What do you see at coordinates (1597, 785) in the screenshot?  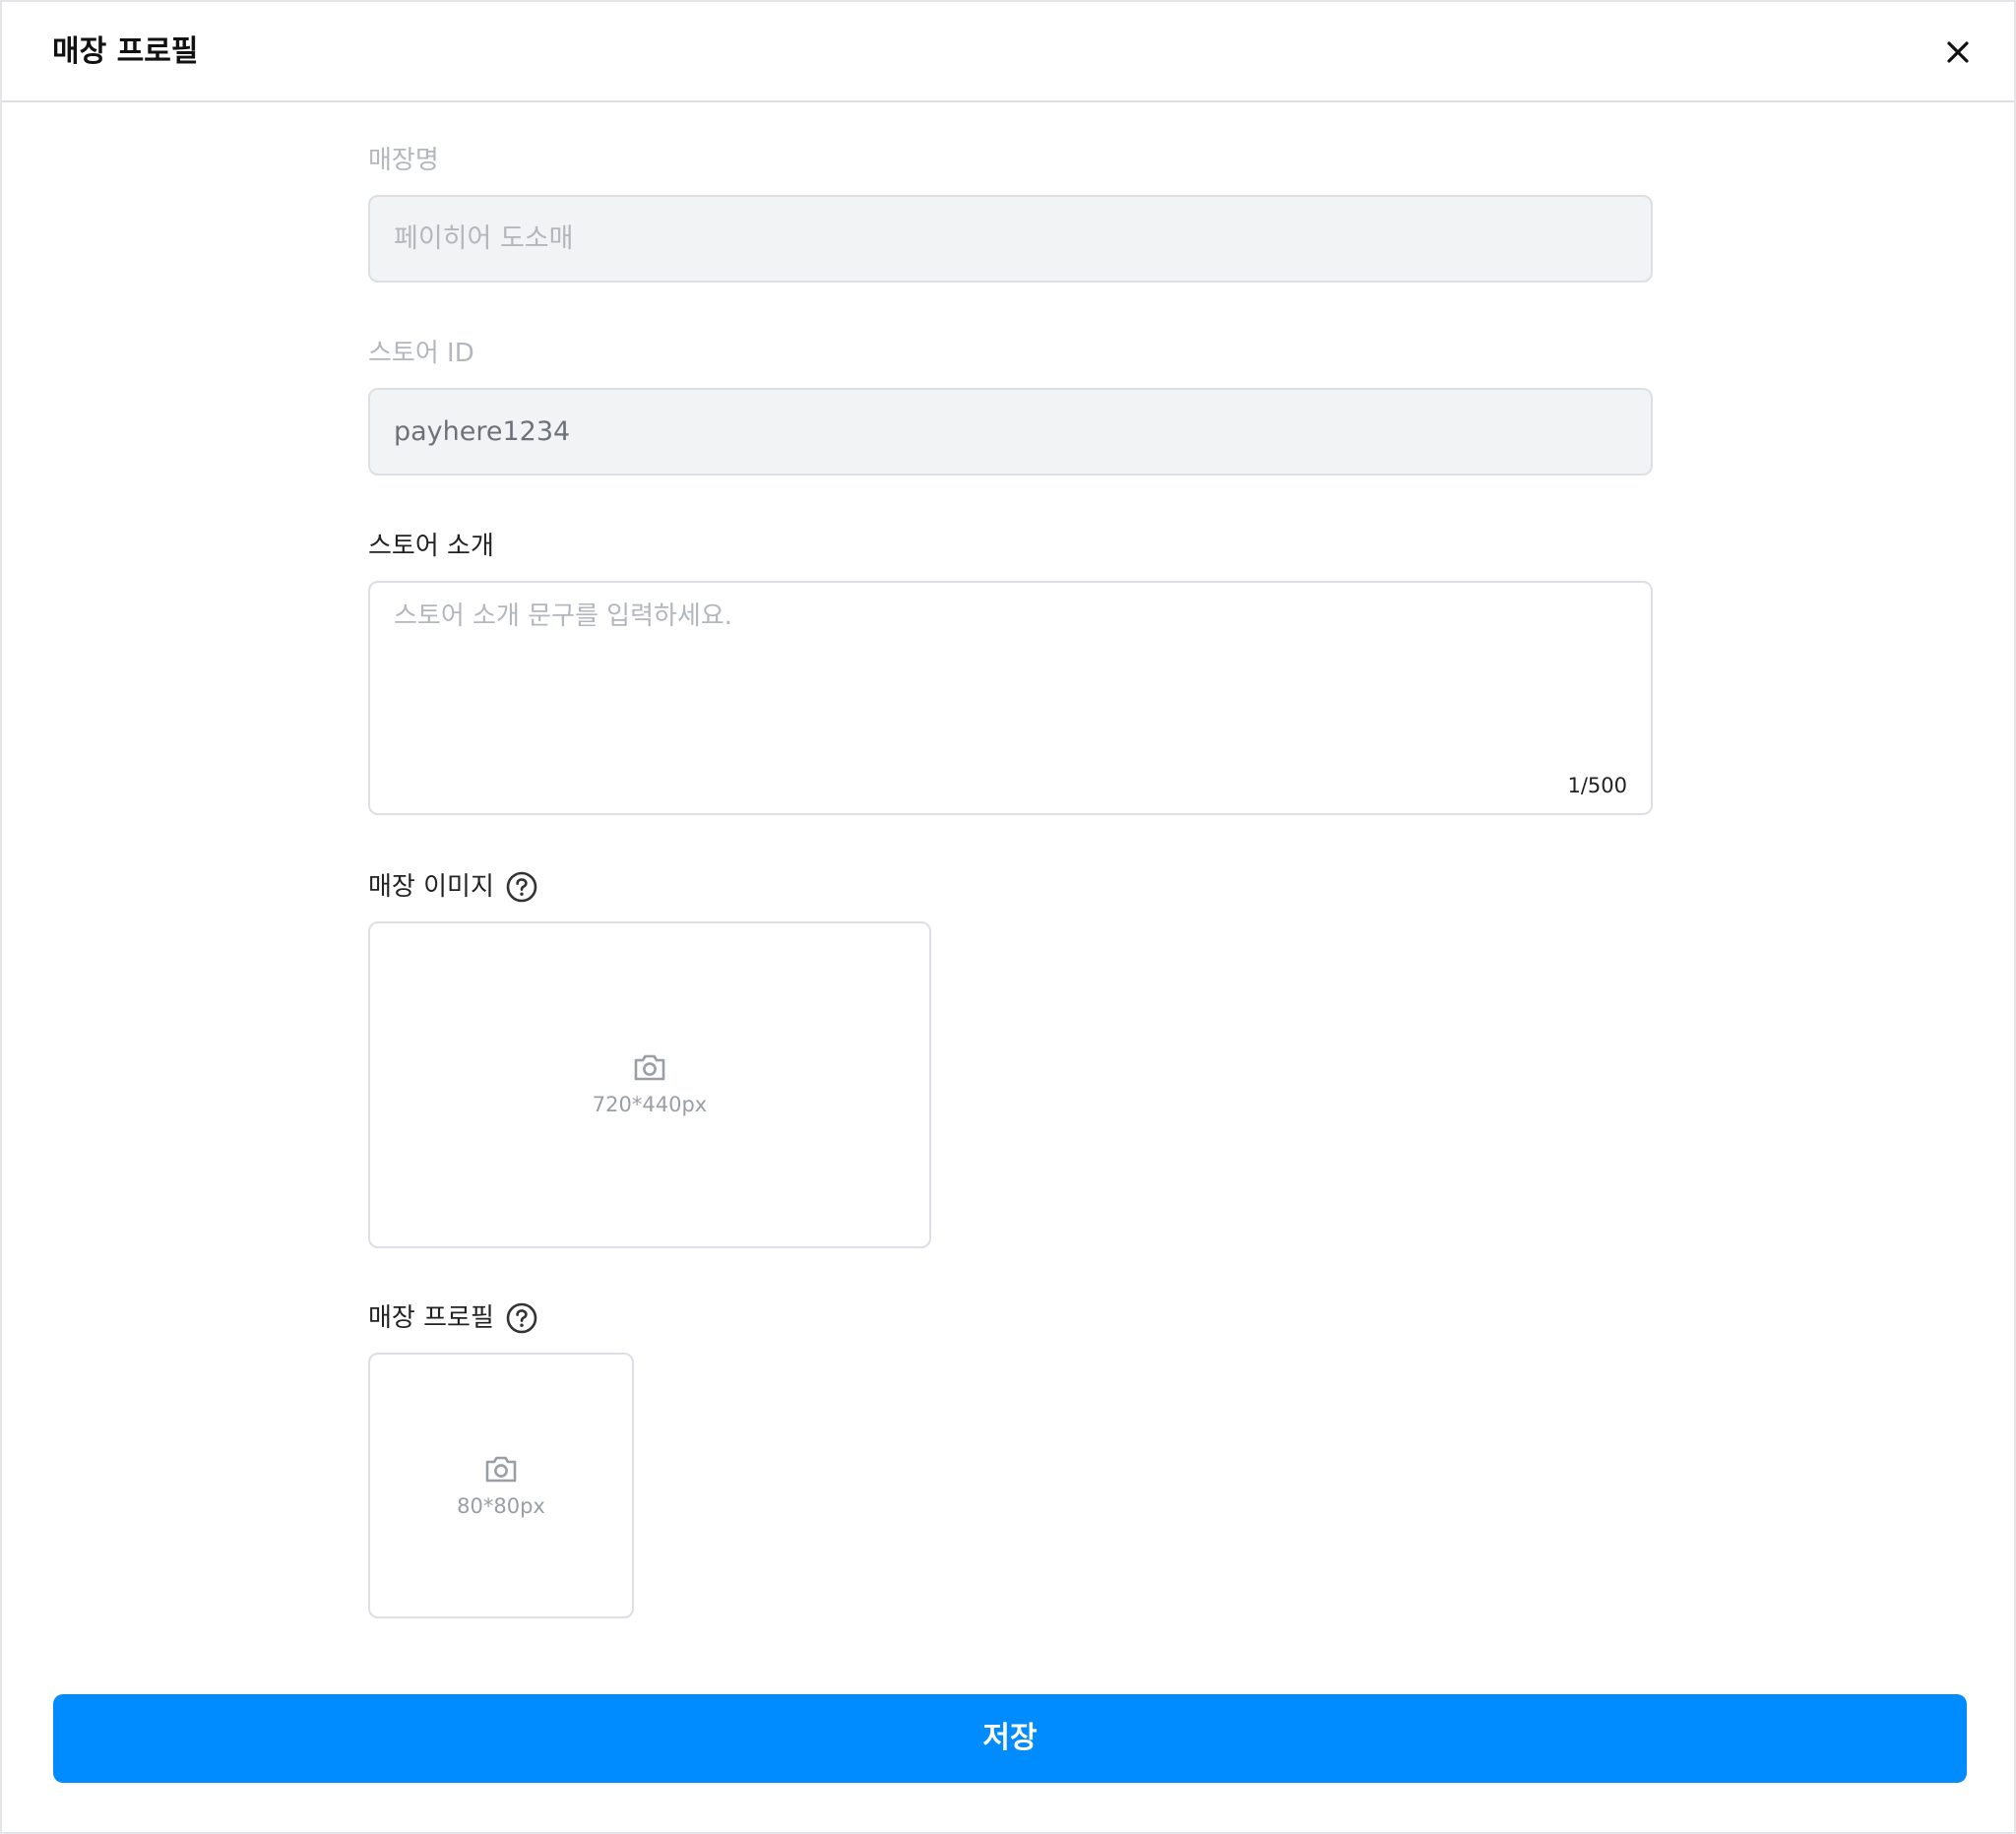 I see `store-intro-char-count: 1/500` at bounding box center [1597, 785].